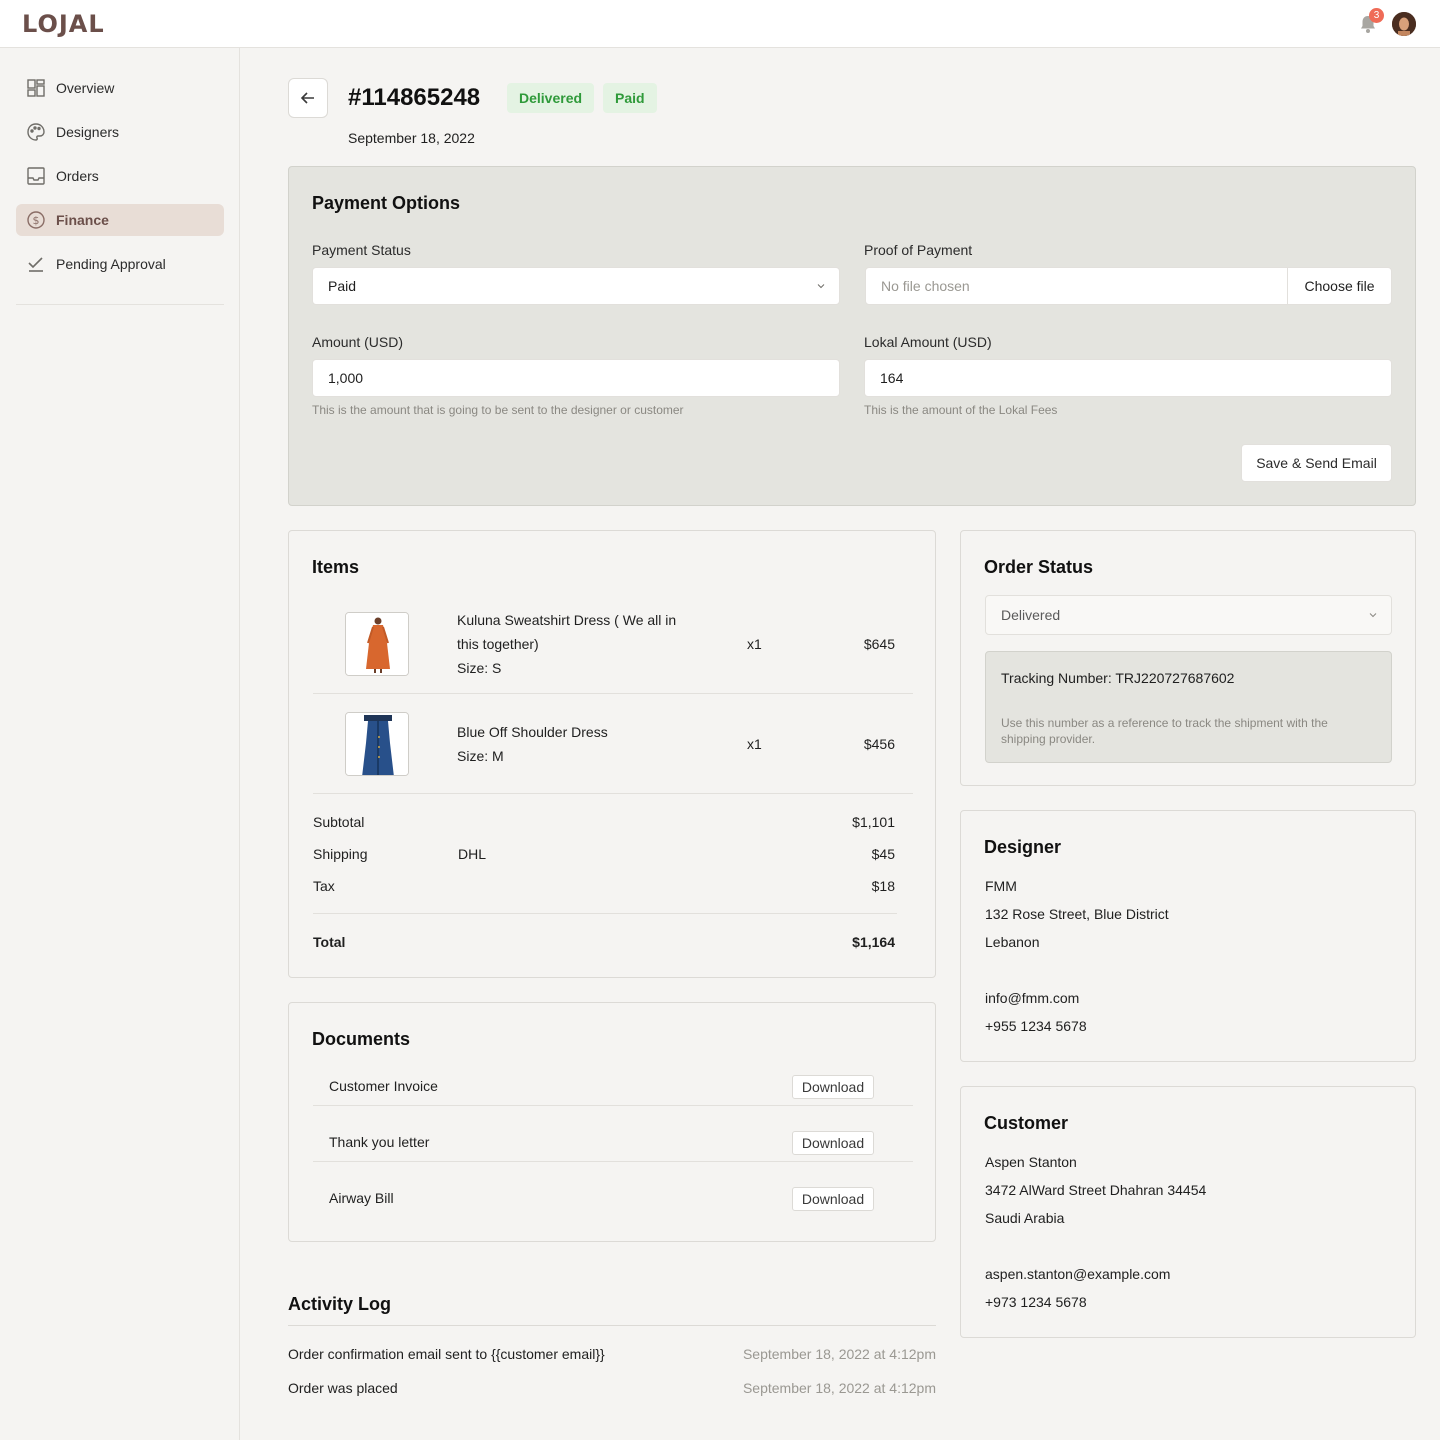 The image size is (1440, 1440). Describe the element at coordinates (329, 942) in the screenshot. I see `total-label: Total` at that location.